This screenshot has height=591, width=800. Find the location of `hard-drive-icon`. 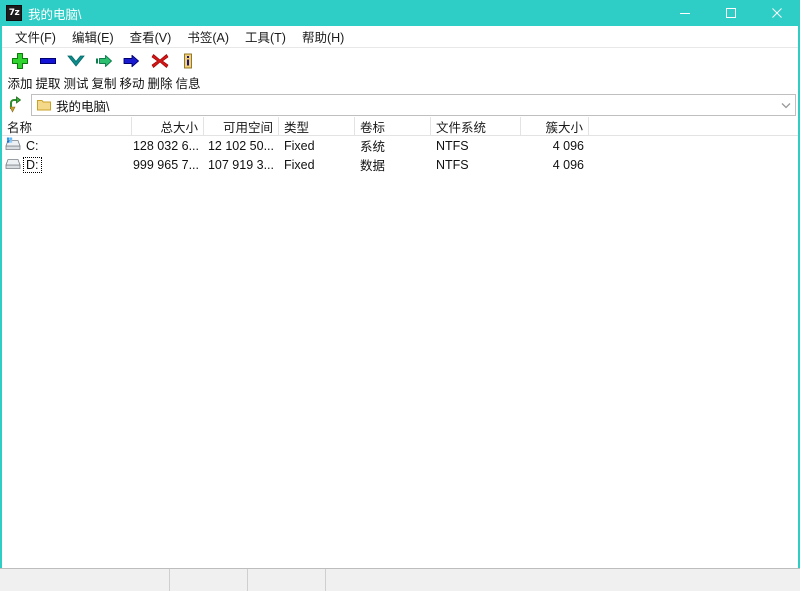

hard-drive-icon is located at coordinates (13, 164).